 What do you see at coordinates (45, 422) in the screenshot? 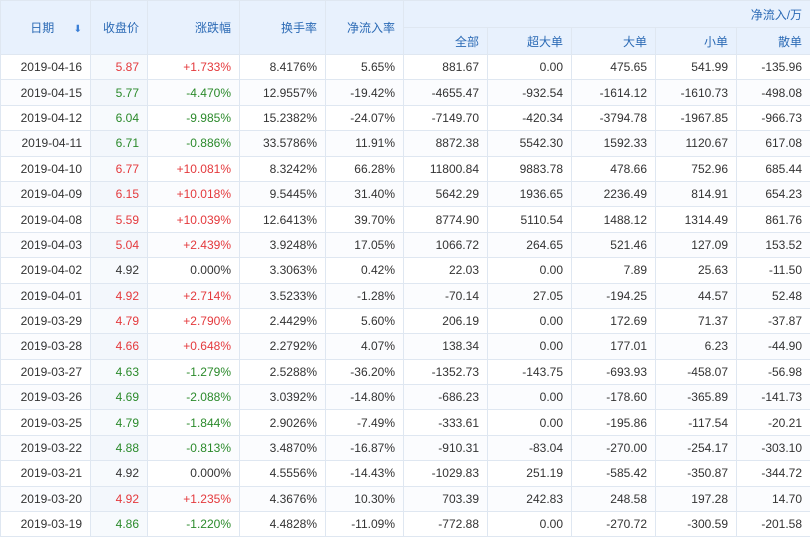
I see `cell-date: 2019-03-25` at bounding box center [45, 422].